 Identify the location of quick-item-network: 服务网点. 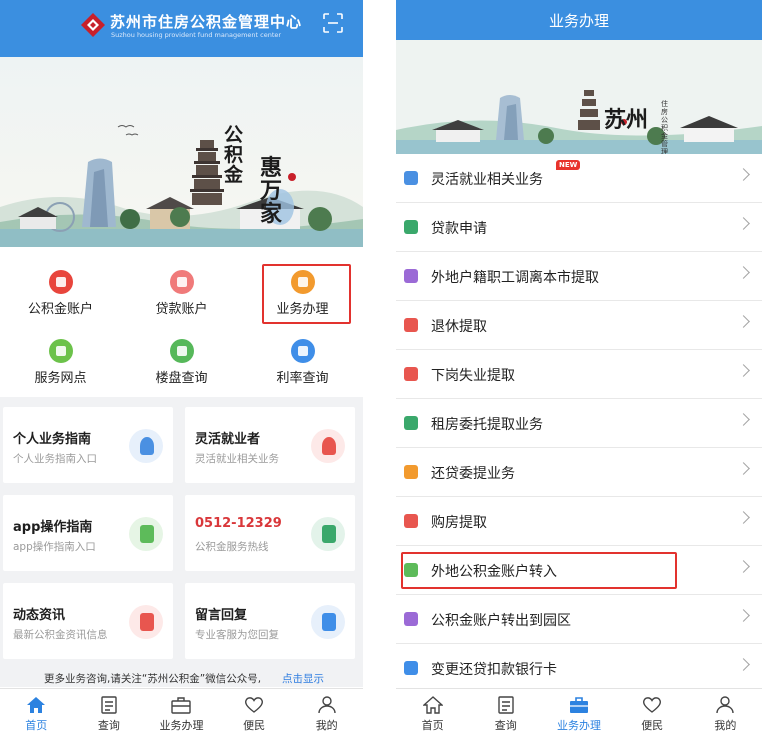
(60, 359).